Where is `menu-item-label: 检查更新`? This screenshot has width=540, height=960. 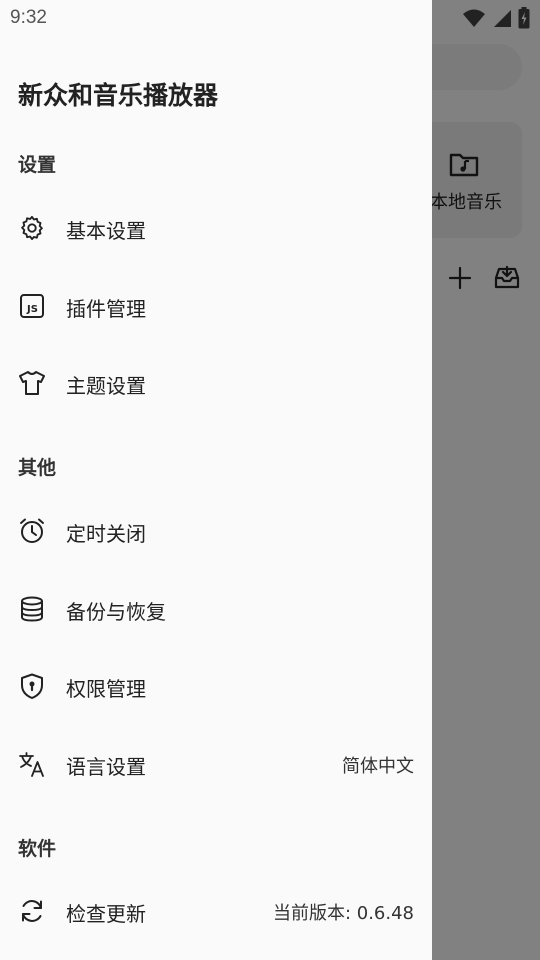
menu-item-label: 检查更新 is located at coordinates (106, 914).